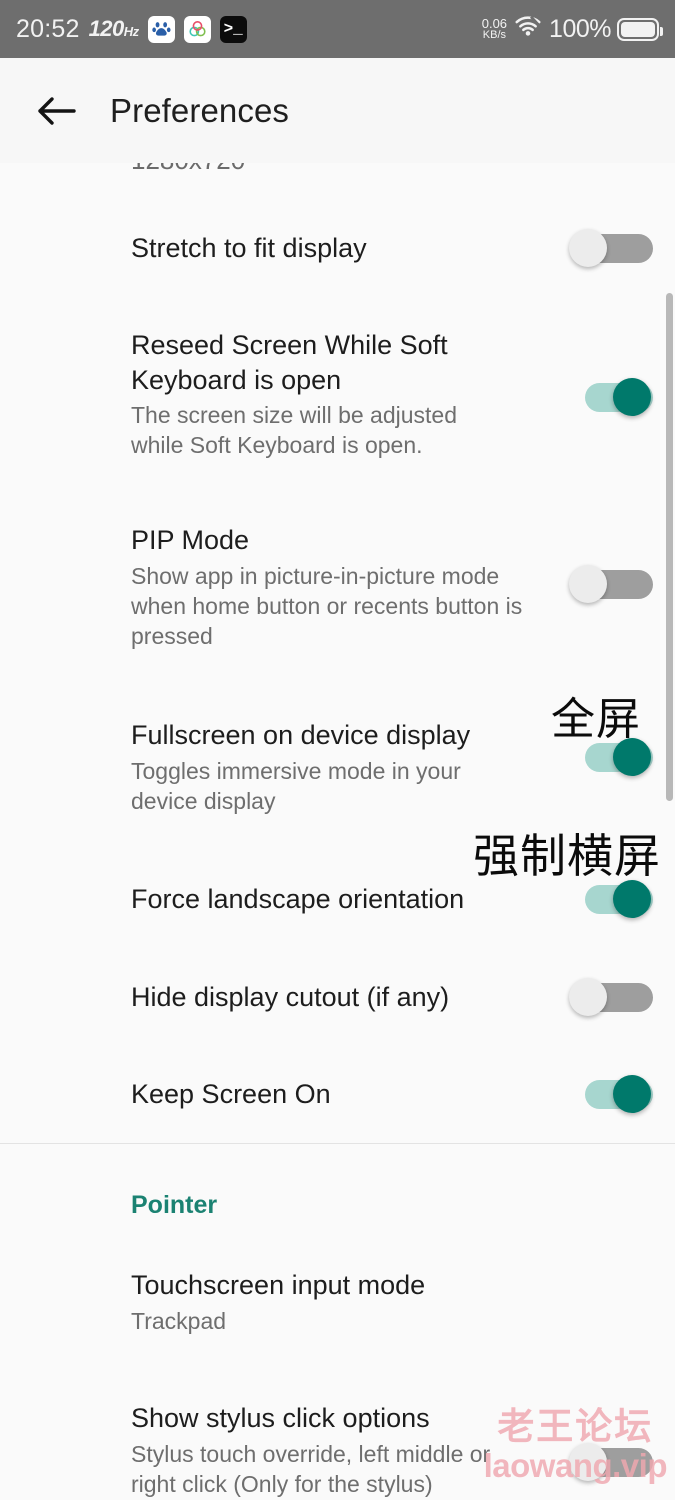  I want to click on row-title: Hide display cutout (if any), so click(290, 997).